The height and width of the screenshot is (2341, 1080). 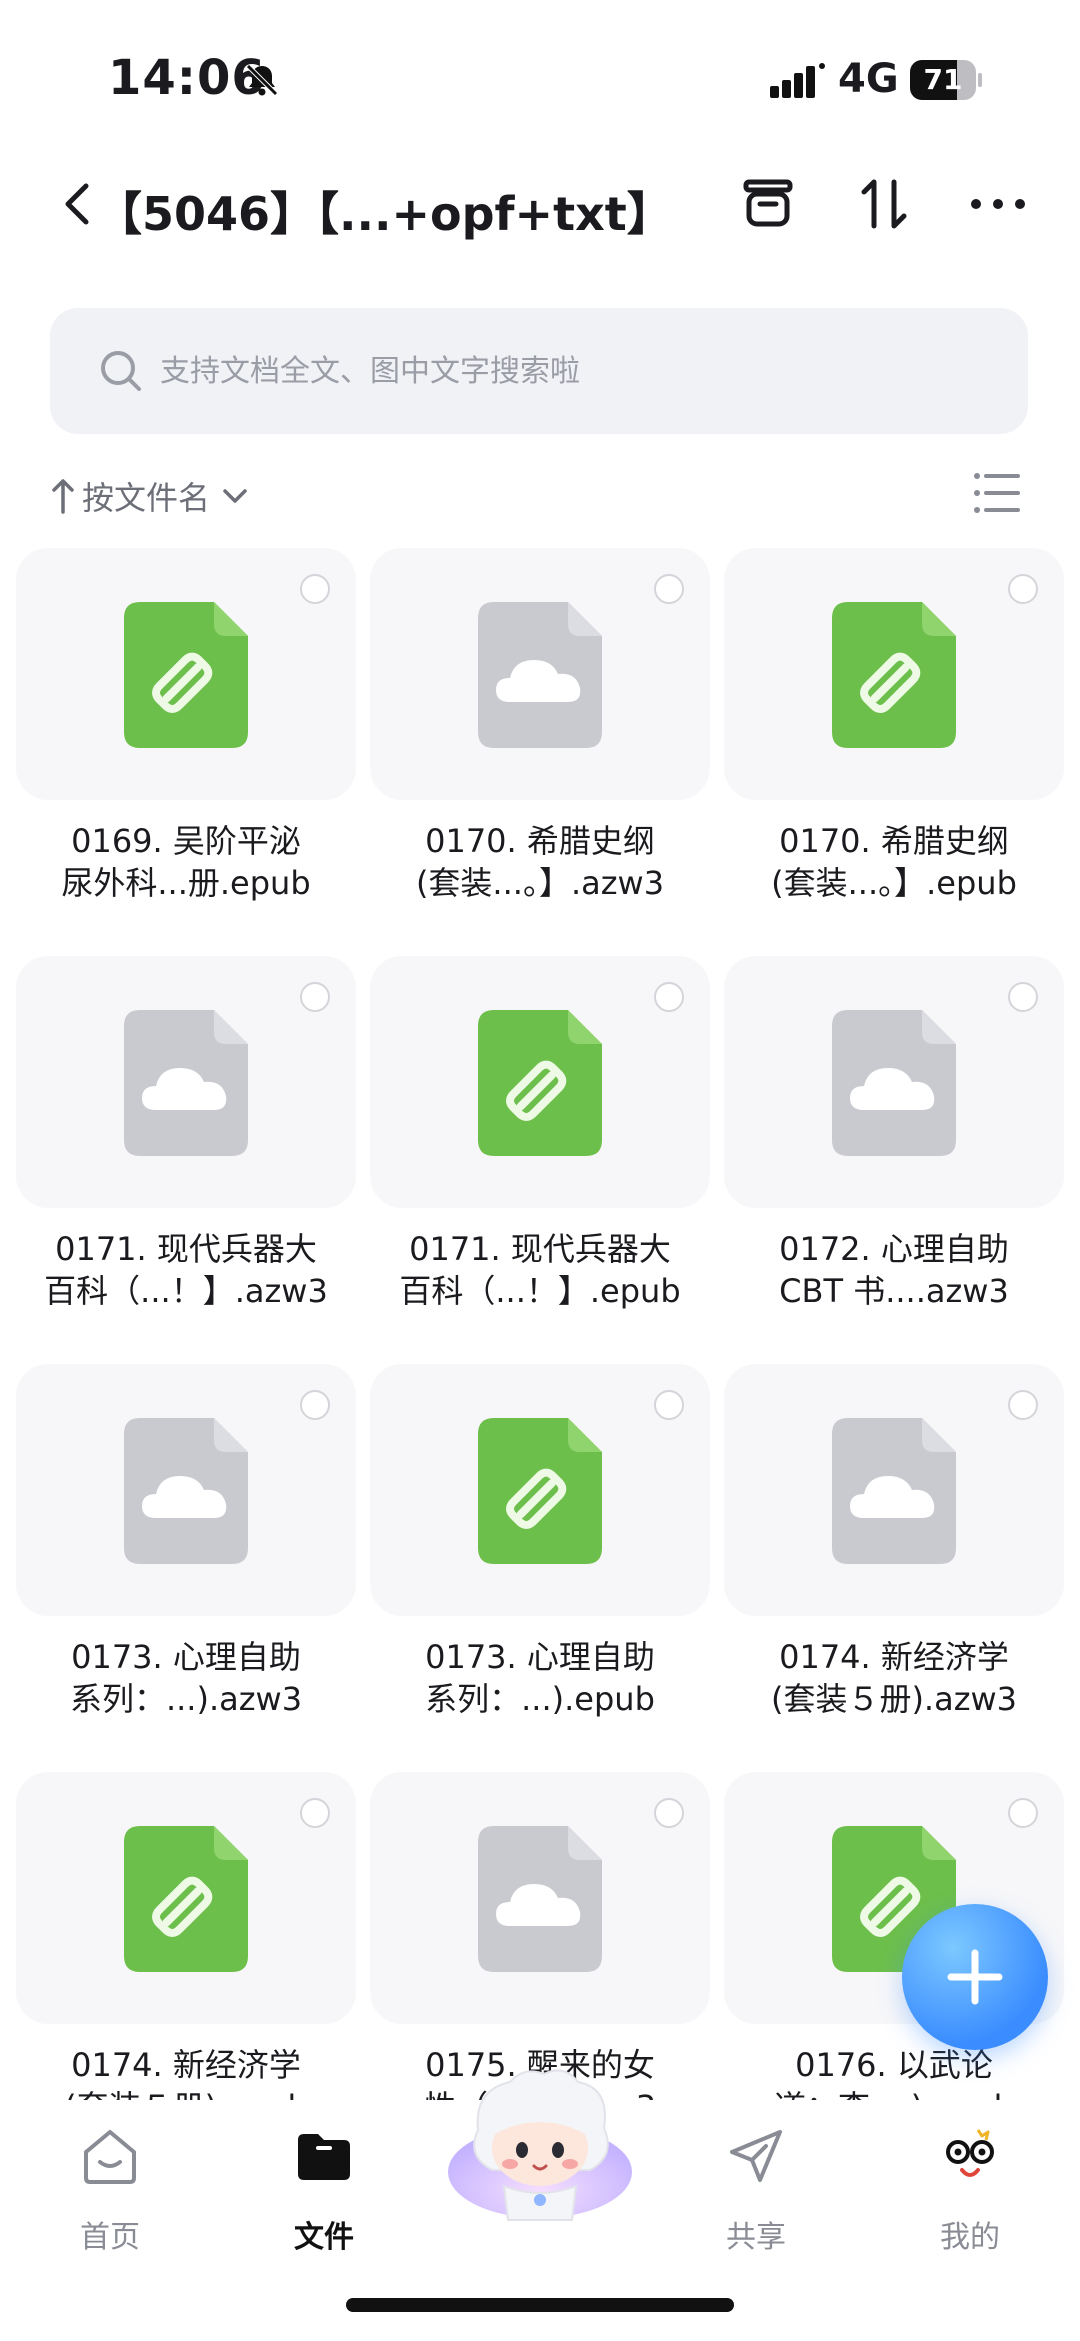 What do you see at coordinates (146, 498) in the screenshot?
I see `sort-label: 按文件名` at bounding box center [146, 498].